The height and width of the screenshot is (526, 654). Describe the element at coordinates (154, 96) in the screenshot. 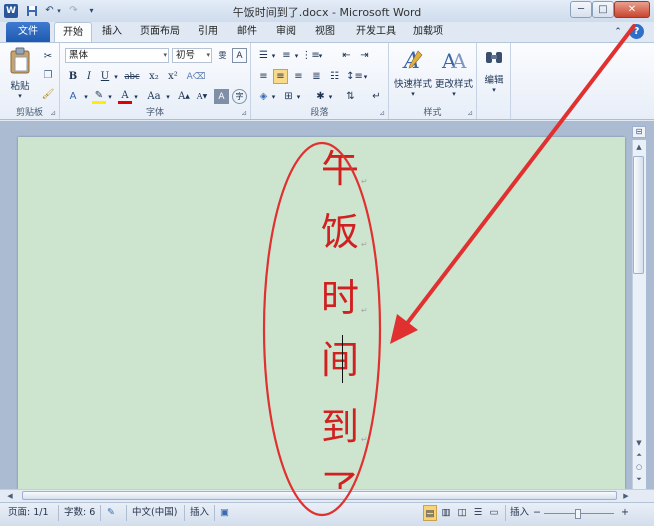

I see `change-case-button: Aa` at that location.